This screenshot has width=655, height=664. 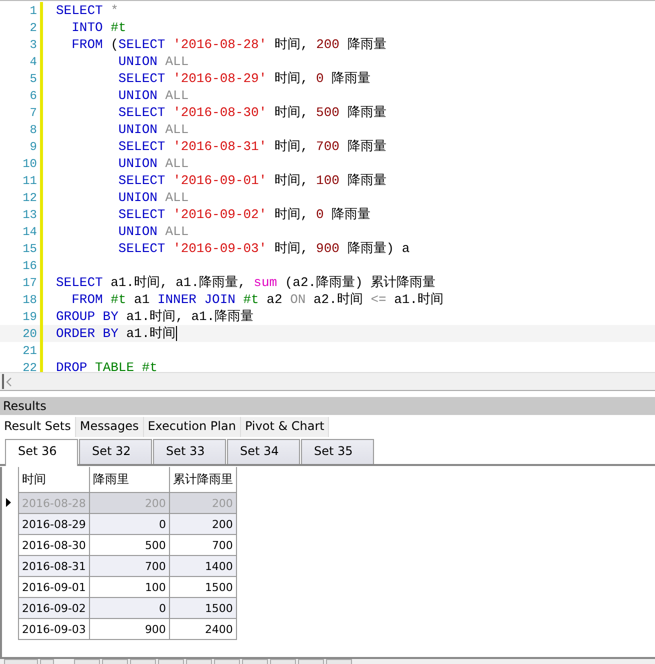 What do you see at coordinates (263, 248) in the screenshot?
I see `code-line: SELECT '2016-09-03' 时间, 900 降雨量) a` at bounding box center [263, 248].